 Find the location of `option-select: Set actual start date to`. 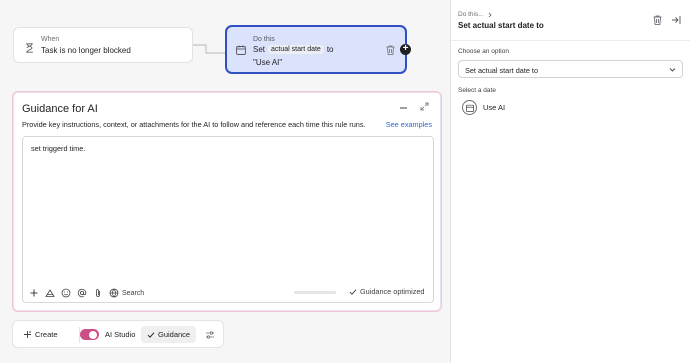

option-select: Set actual start date to is located at coordinates (570, 69).